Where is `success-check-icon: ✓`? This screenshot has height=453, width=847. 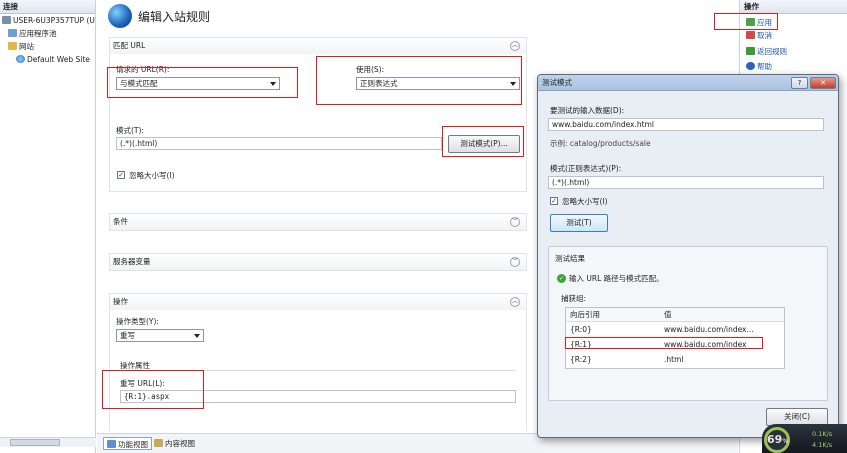 success-check-icon: ✓ is located at coordinates (561, 278).